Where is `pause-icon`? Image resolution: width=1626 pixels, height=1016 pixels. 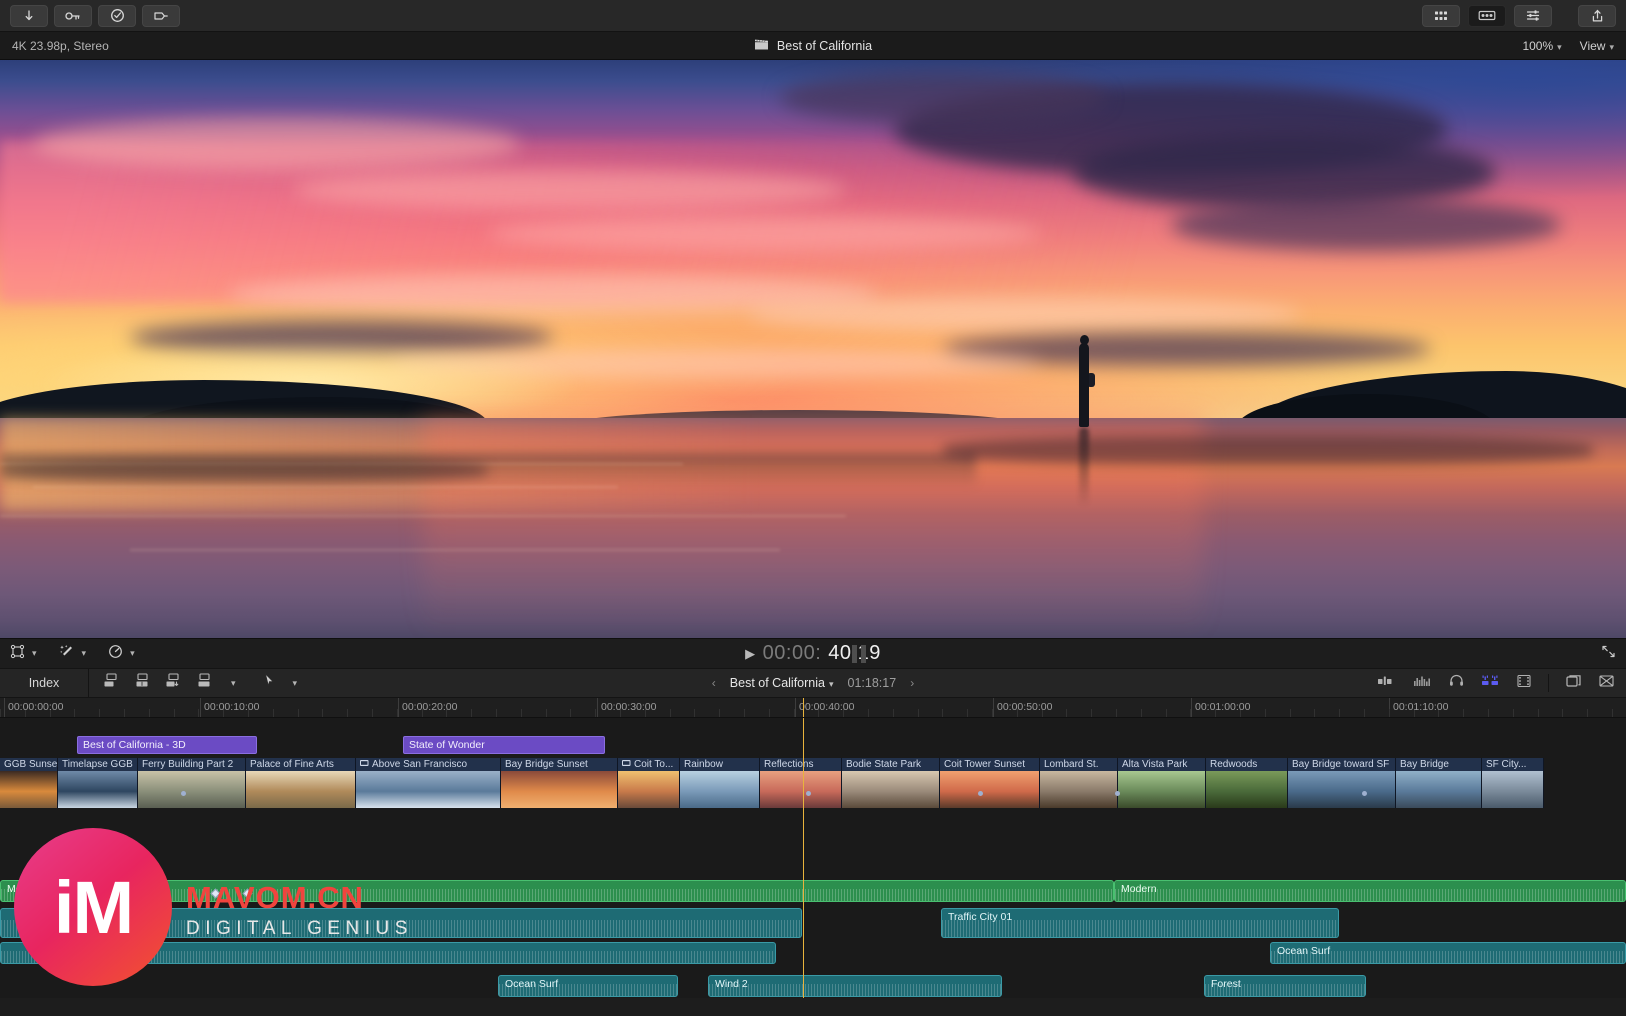 pause-icon is located at coordinates (859, 653).